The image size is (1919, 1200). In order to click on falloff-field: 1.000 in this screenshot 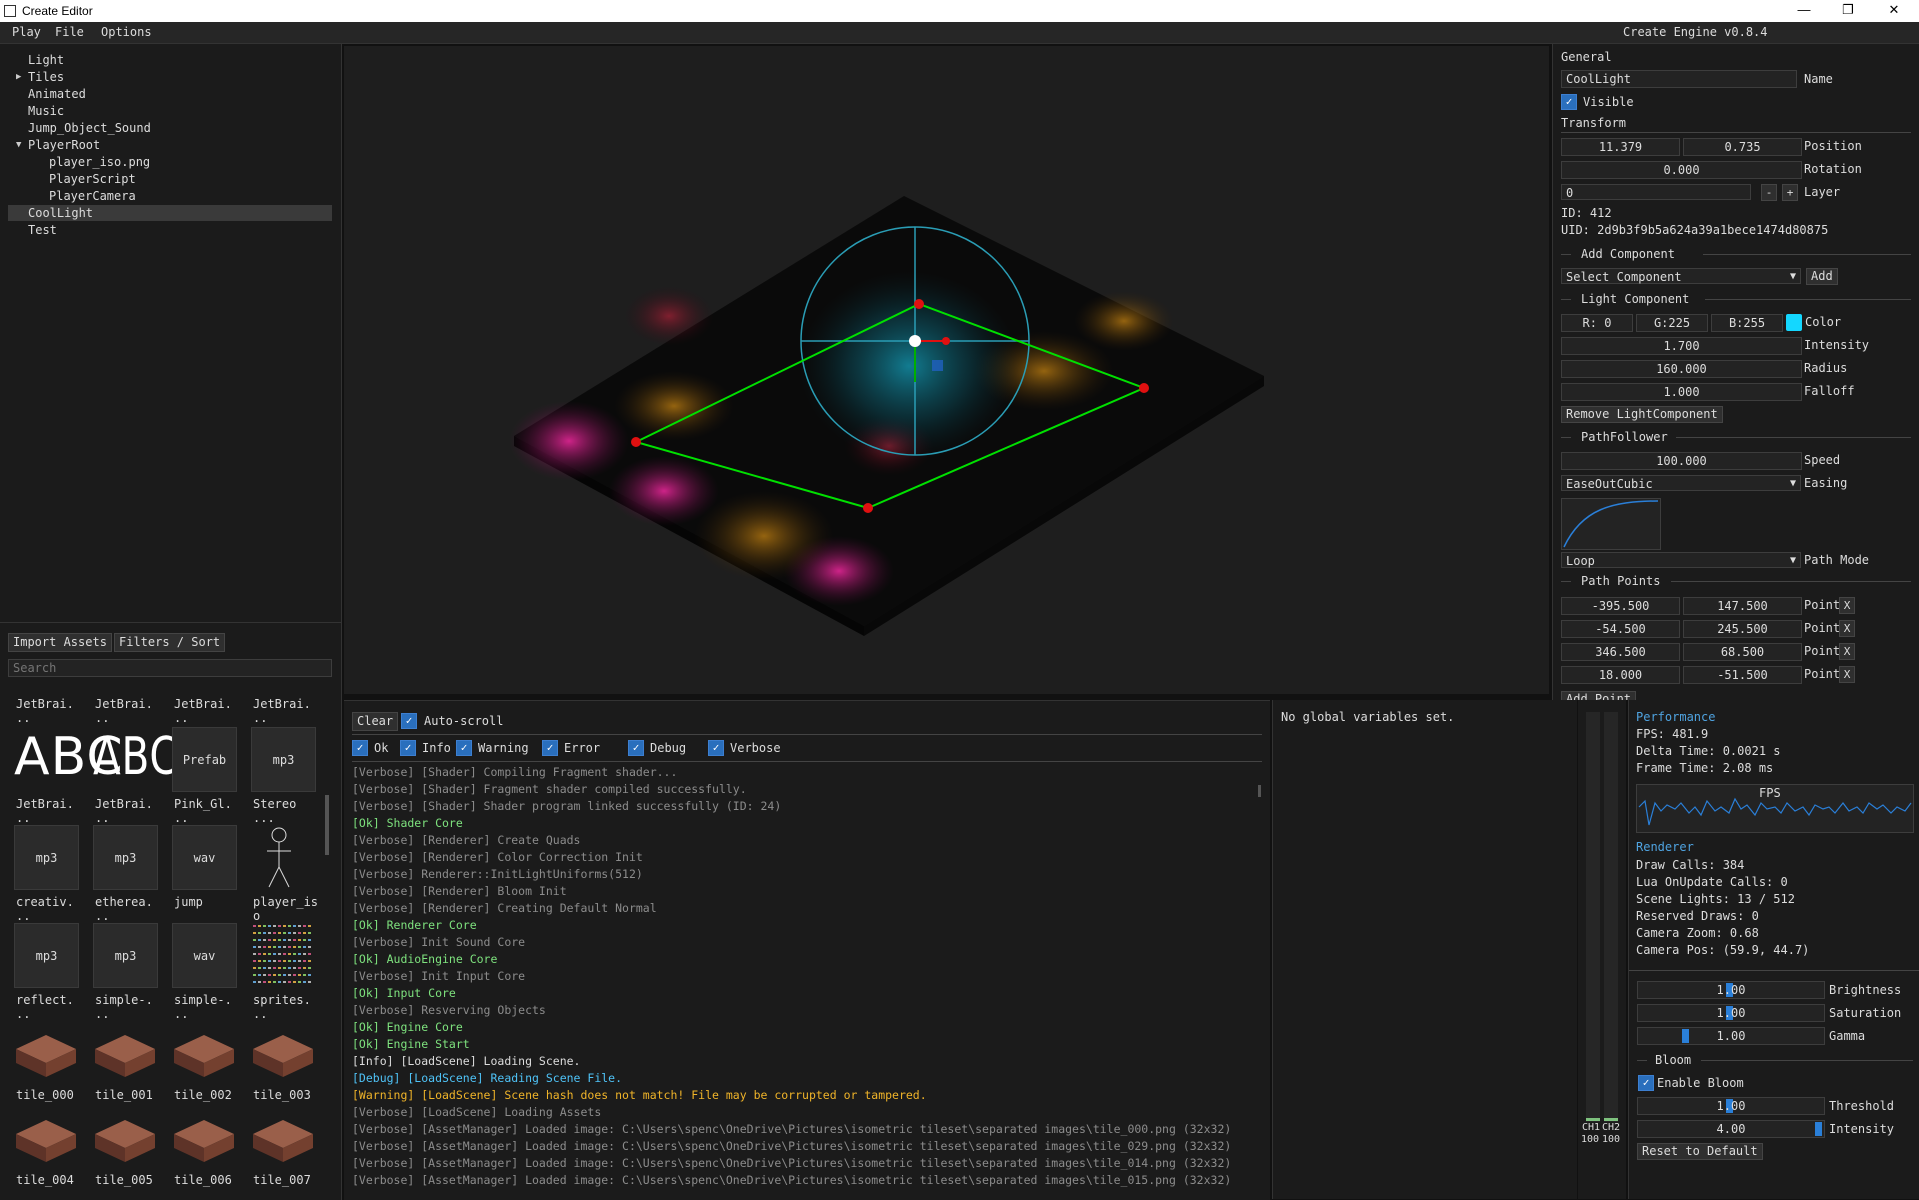, I will do `click(1681, 392)`.